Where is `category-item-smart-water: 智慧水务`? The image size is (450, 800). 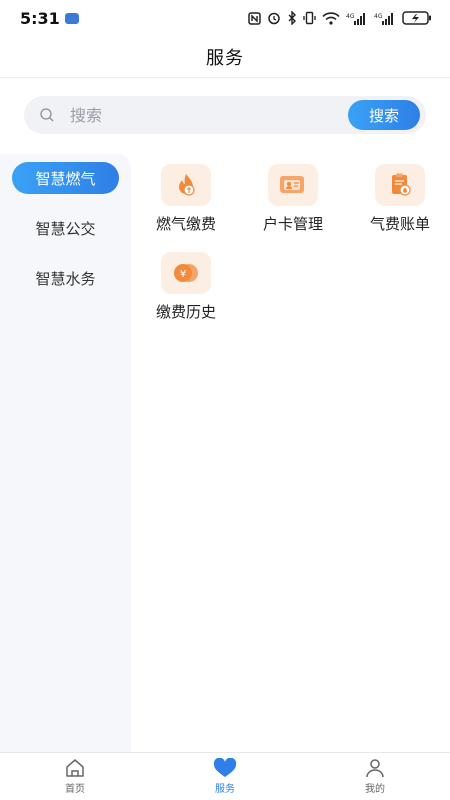 category-item-smart-water: 智慧水务 is located at coordinates (65, 278).